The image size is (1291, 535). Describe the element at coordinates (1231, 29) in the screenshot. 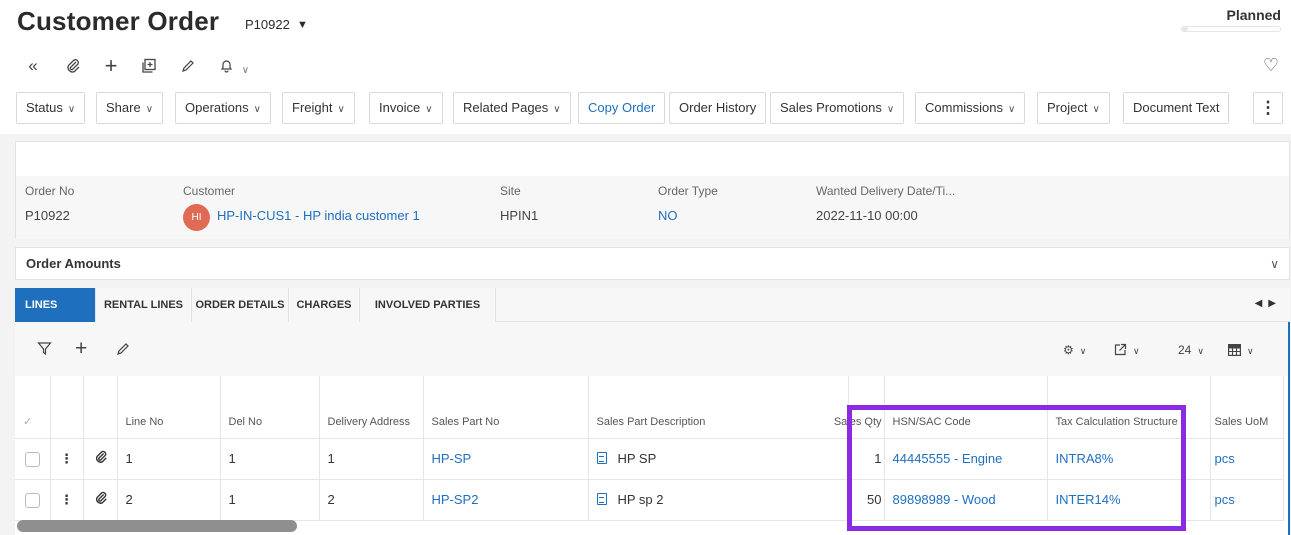

I see `status-progress-bar` at that location.